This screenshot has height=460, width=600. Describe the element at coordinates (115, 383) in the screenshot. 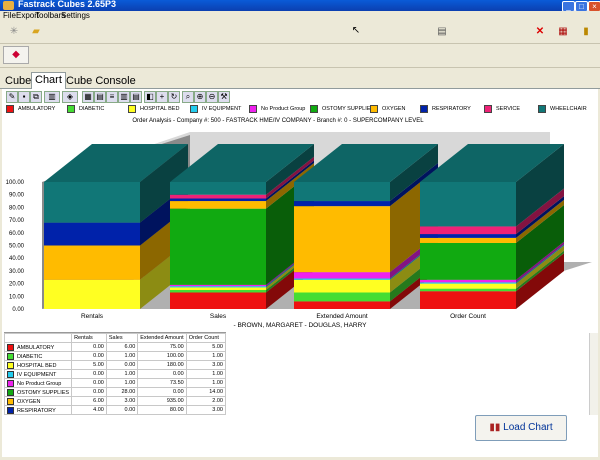

I see `table-row: No Product Group 0.00 1.00 73.50 1.00` at that location.